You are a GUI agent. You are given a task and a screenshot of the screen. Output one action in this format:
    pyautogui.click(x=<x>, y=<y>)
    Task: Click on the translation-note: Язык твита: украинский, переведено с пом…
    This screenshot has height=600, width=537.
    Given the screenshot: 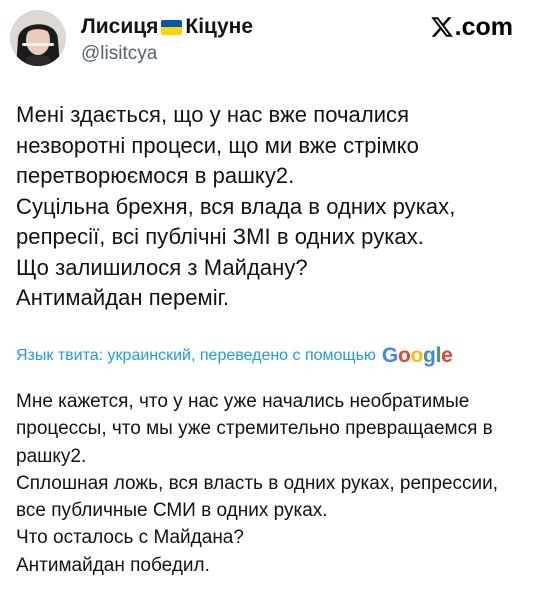 What is the action you would take?
    pyautogui.click(x=234, y=356)
    